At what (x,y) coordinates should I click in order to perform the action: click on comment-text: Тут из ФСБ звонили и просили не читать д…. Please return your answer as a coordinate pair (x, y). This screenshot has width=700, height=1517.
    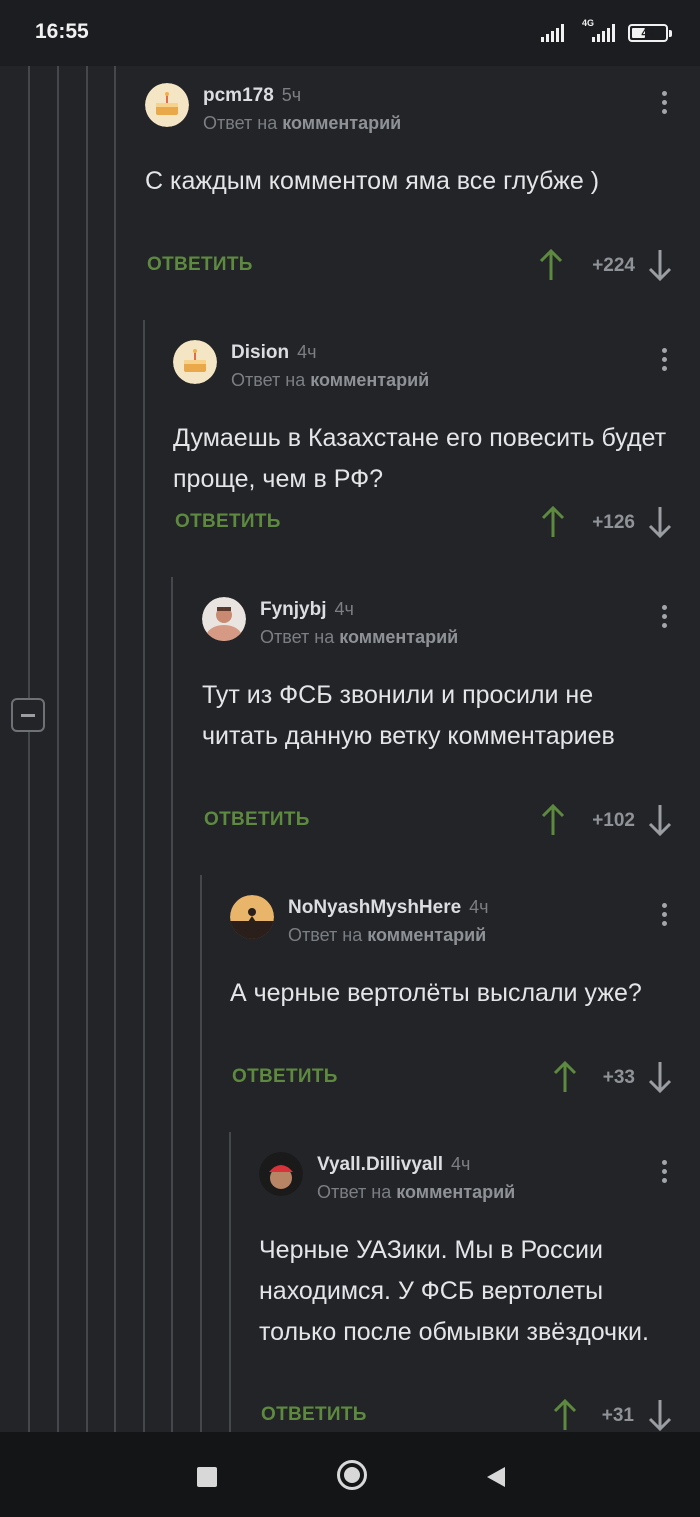
    Looking at the image, I should click on (408, 715).